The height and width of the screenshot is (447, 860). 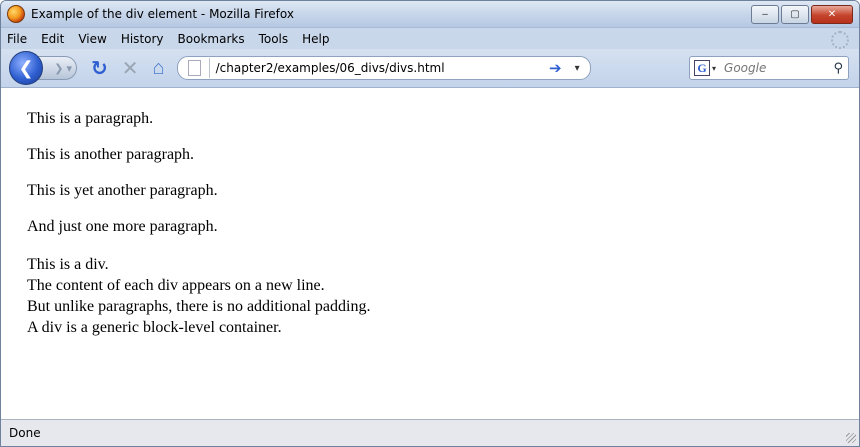 What do you see at coordinates (555, 68) in the screenshot?
I see `go-arrow-icon: ➔` at bounding box center [555, 68].